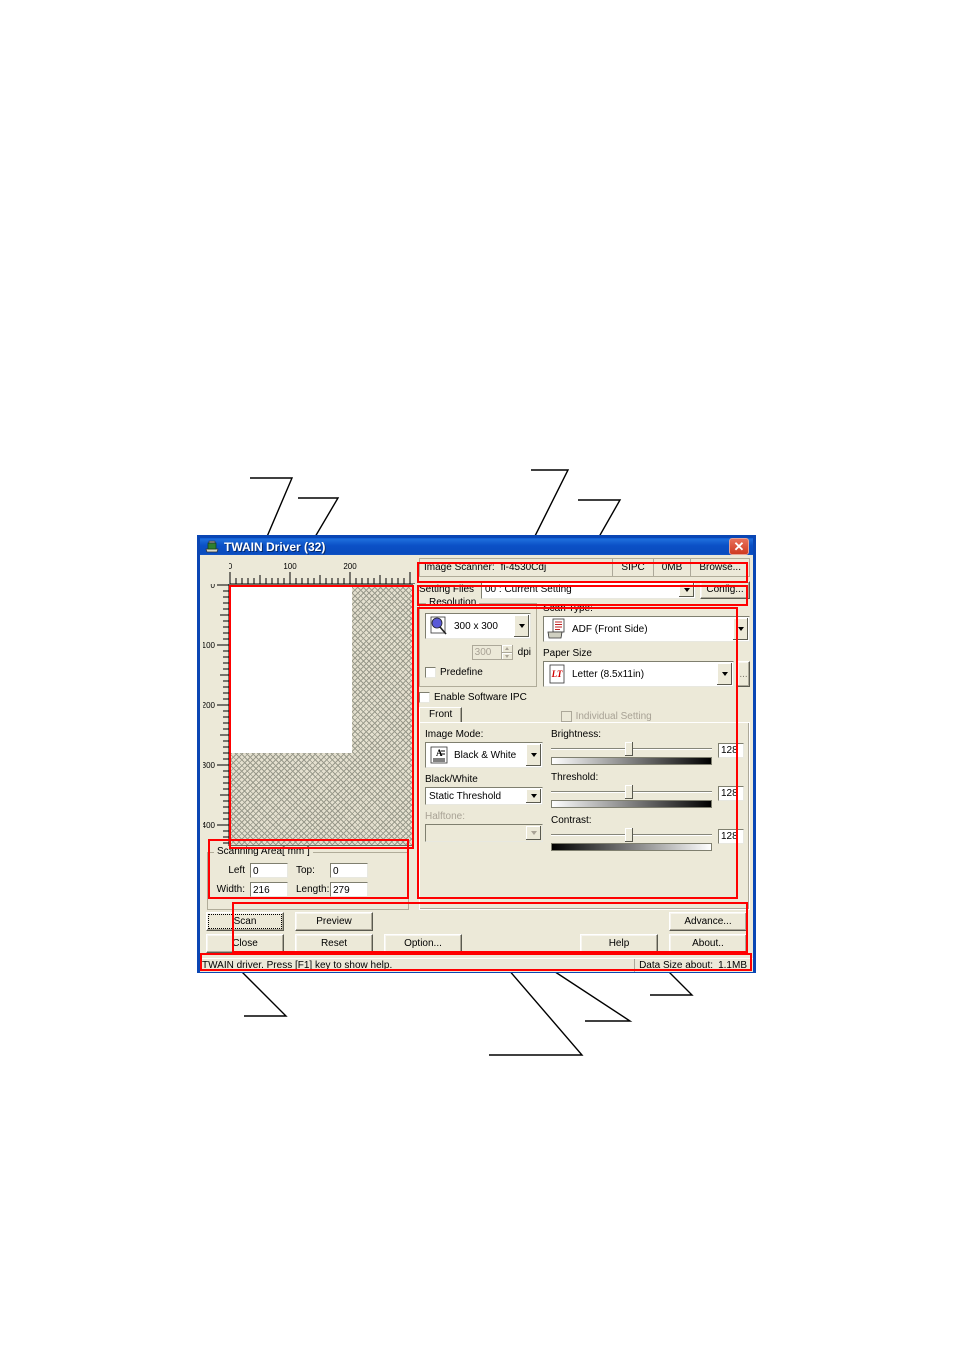 The image size is (954, 1351). What do you see at coordinates (263, 851) in the screenshot?
I see `scanning-area-legend: Scanning Area[ mm ]` at bounding box center [263, 851].